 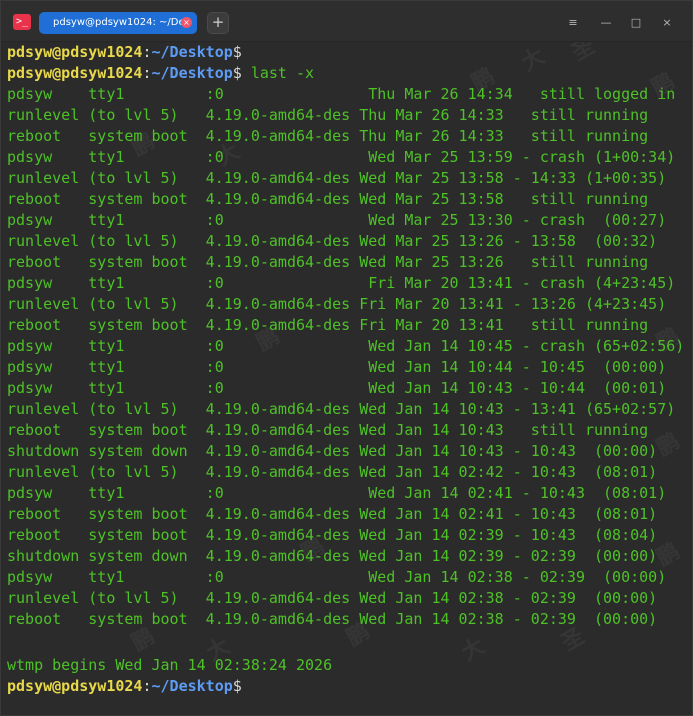 What do you see at coordinates (278, 73) in the screenshot?
I see `prompt-command: last -x` at bounding box center [278, 73].